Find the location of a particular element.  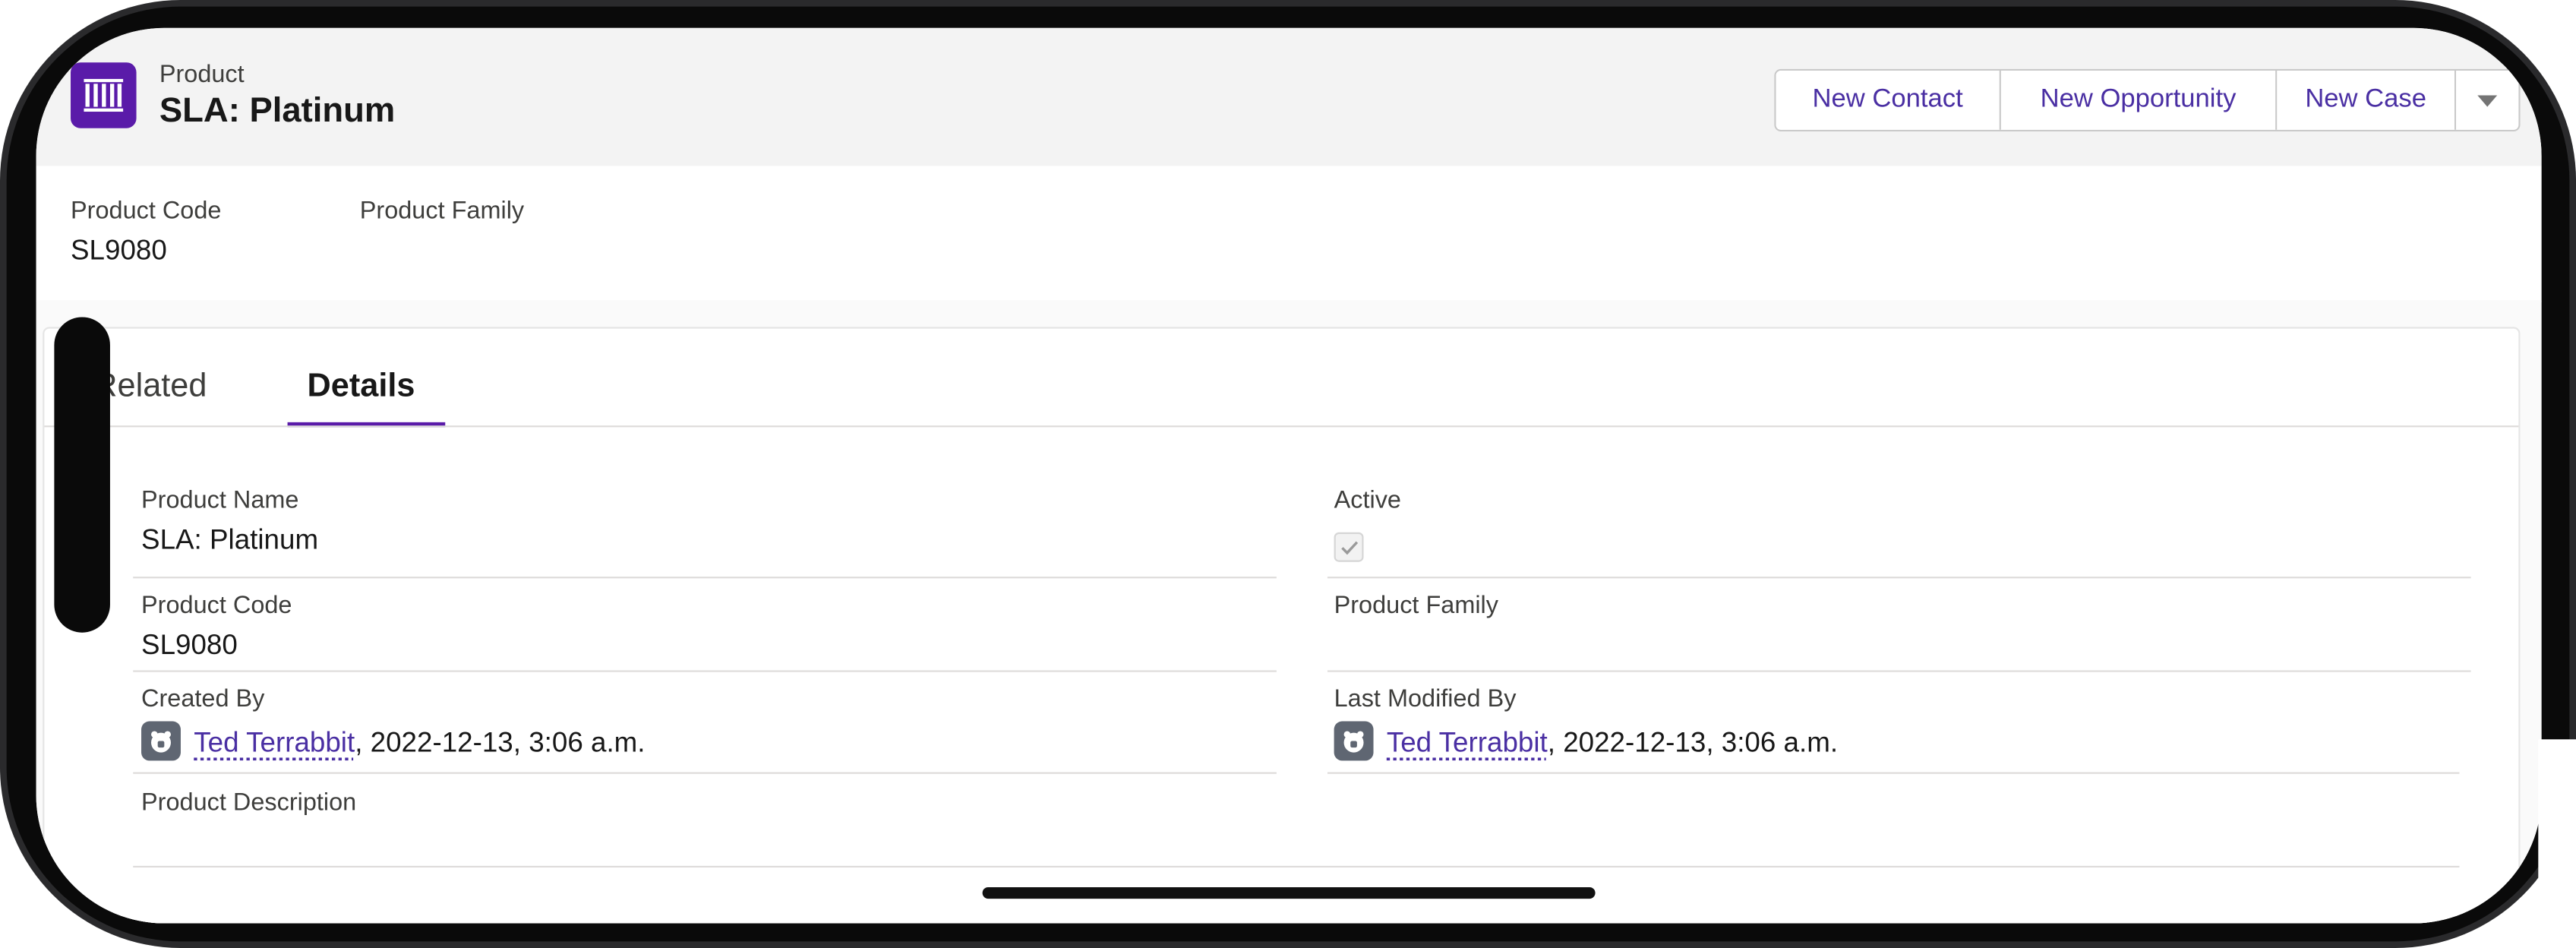

product-icon is located at coordinates (104, 95).